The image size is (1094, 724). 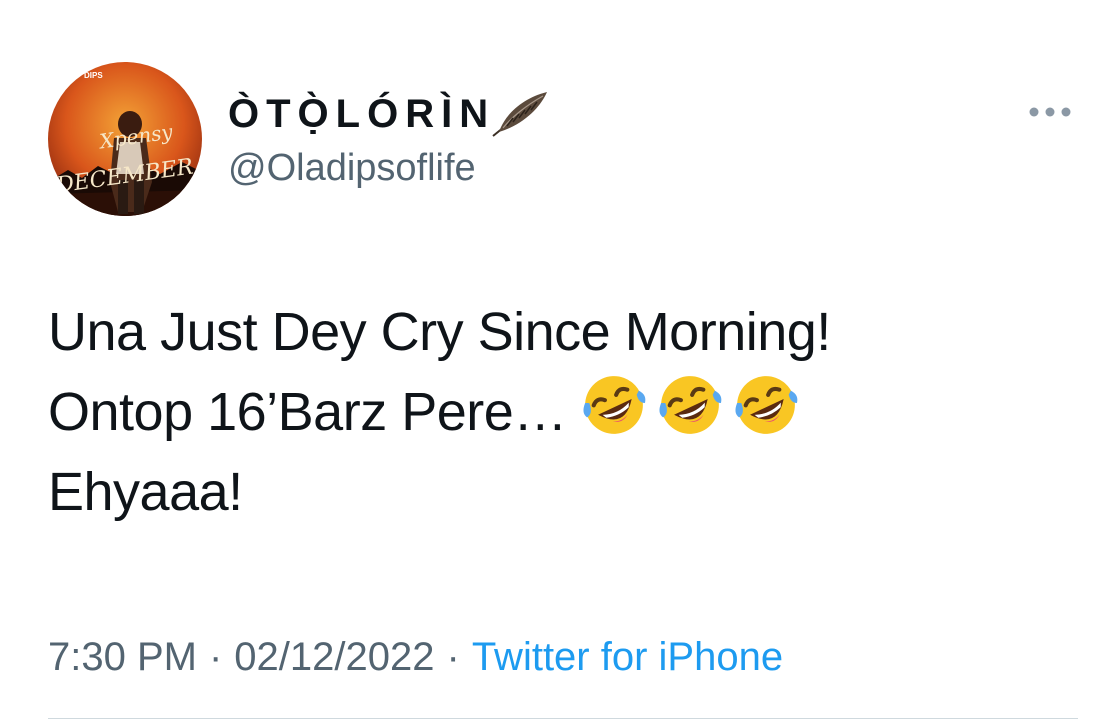 I want to click on avatar: DIPS Xpensy DECEMBER, so click(x=125, y=139).